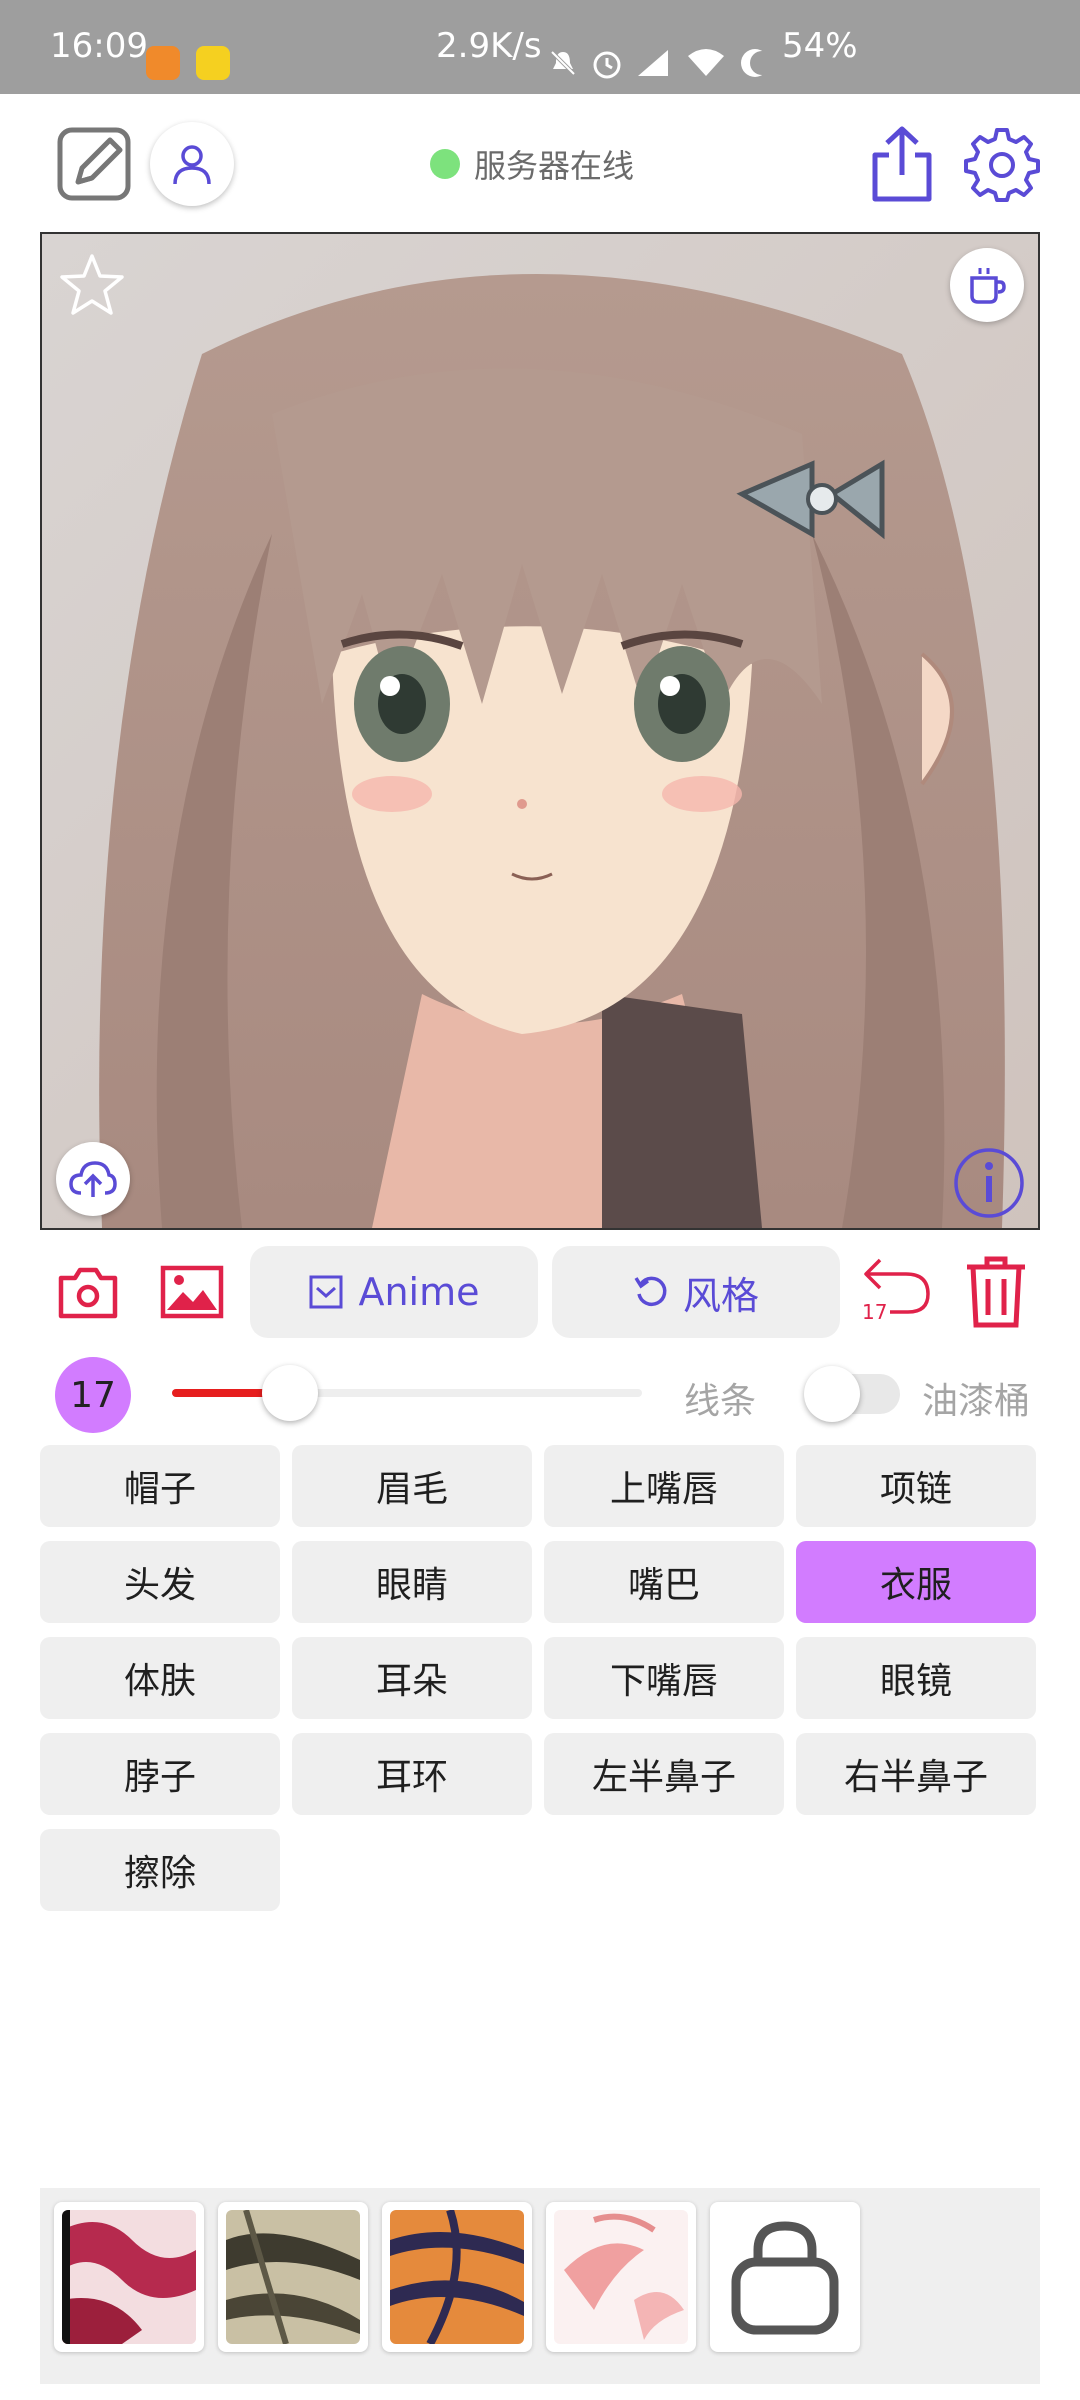 The height and width of the screenshot is (2400, 1080). I want to click on pink-pattern-thumbnail, so click(621, 2277).